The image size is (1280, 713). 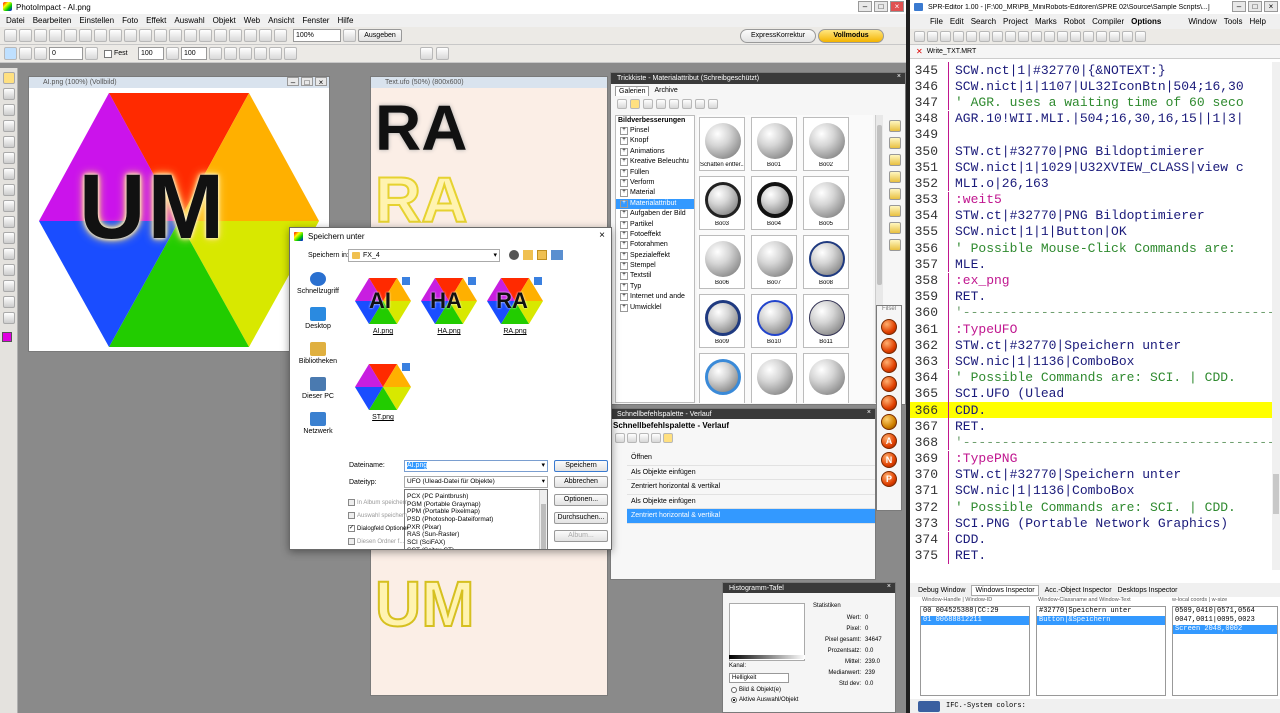 What do you see at coordinates (1140, 36) in the screenshot?
I see `help-icon` at bounding box center [1140, 36].